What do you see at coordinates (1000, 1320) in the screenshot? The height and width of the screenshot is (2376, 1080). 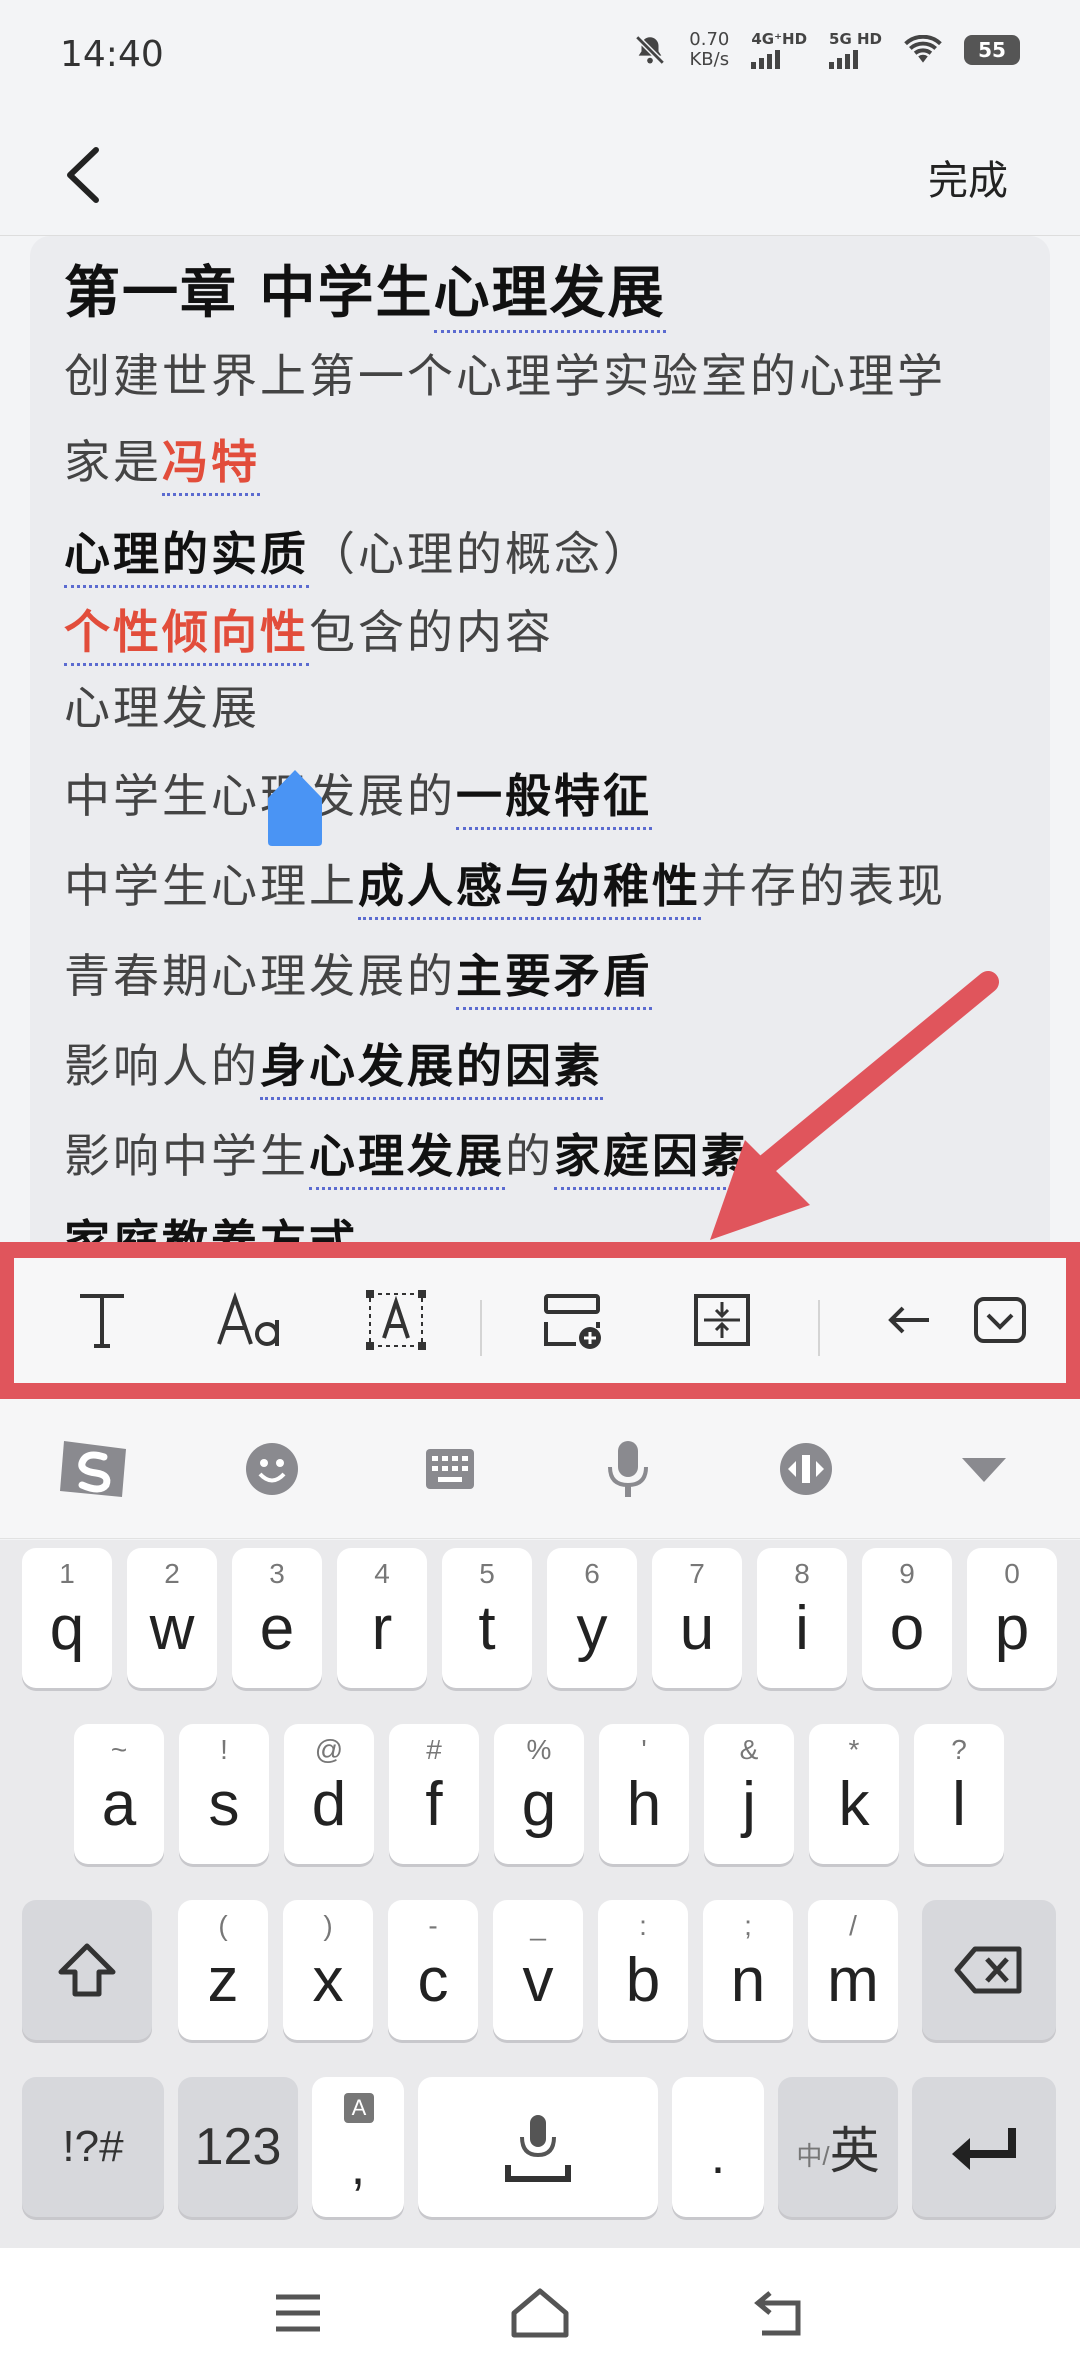 I see `collapse-icon` at bounding box center [1000, 1320].